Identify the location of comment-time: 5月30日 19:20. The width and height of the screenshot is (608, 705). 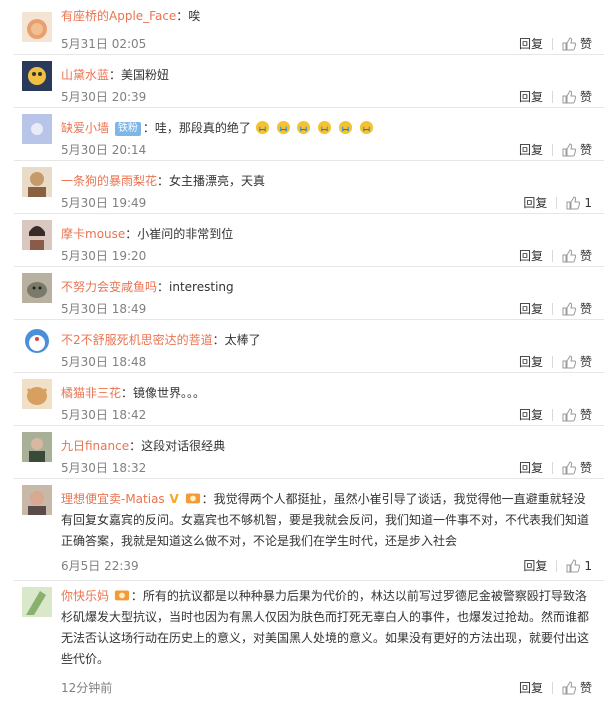
(104, 256).